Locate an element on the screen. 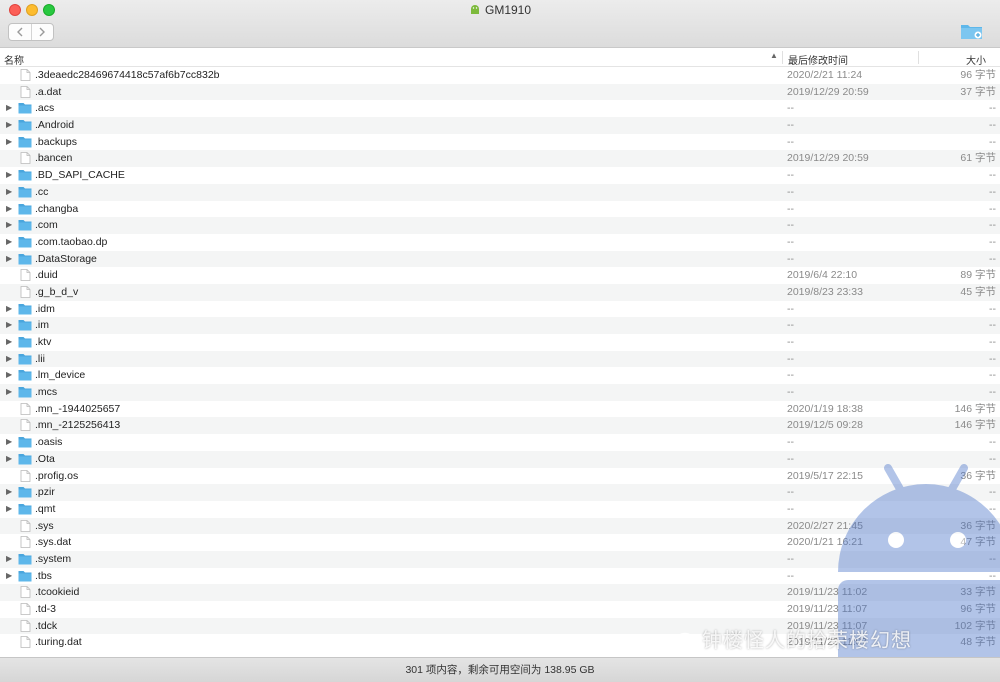 The width and height of the screenshot is (1000, 682). folder-row: ▶ .ktv -- -- is located at coordinates (500, 342).